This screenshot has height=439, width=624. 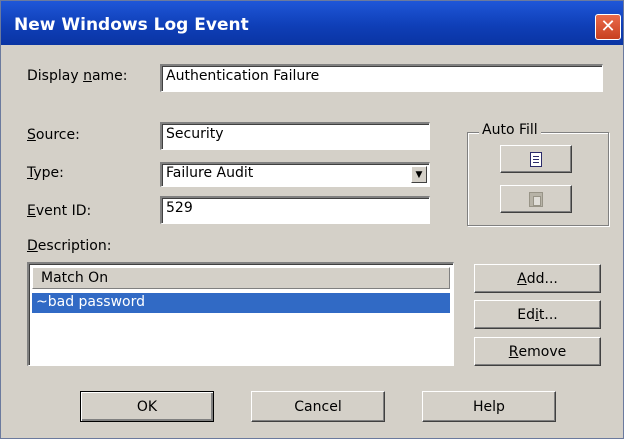 What do you see at coordinates (537, 351) in the screenshot?
I see `remove-button: Remove` at bounding box center [537, 351].